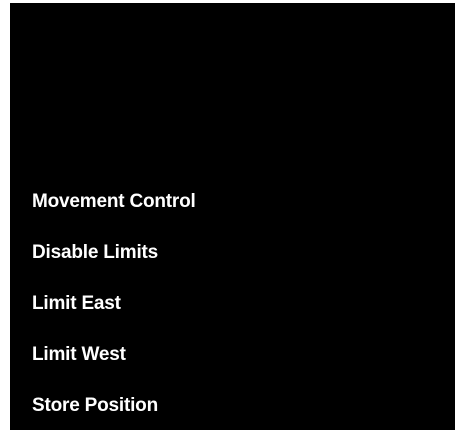 The width and height of the screenshot is (465, 433). I want to click on menu-item-store-position: Store Position, so click(114, 410).